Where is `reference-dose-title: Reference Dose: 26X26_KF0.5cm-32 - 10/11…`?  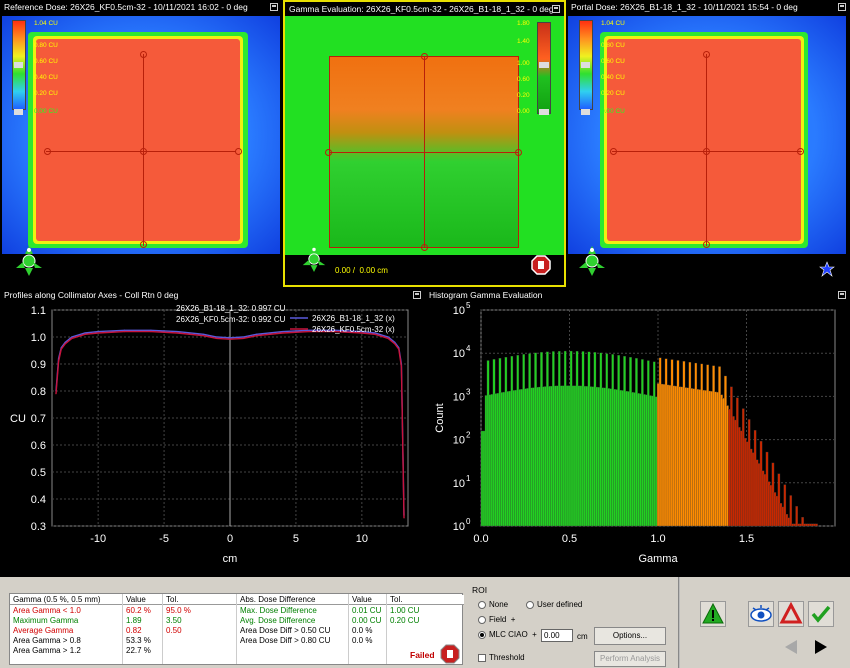
reference-dose-title: Reference Dose: 26X26_KF0.5cm-32 - 10/11… is located at coordinates (141, 7).